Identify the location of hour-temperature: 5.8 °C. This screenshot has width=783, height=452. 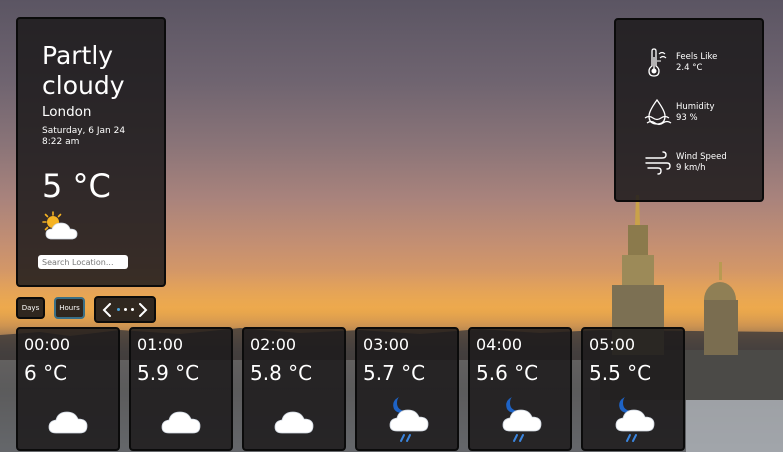
(281, 373).